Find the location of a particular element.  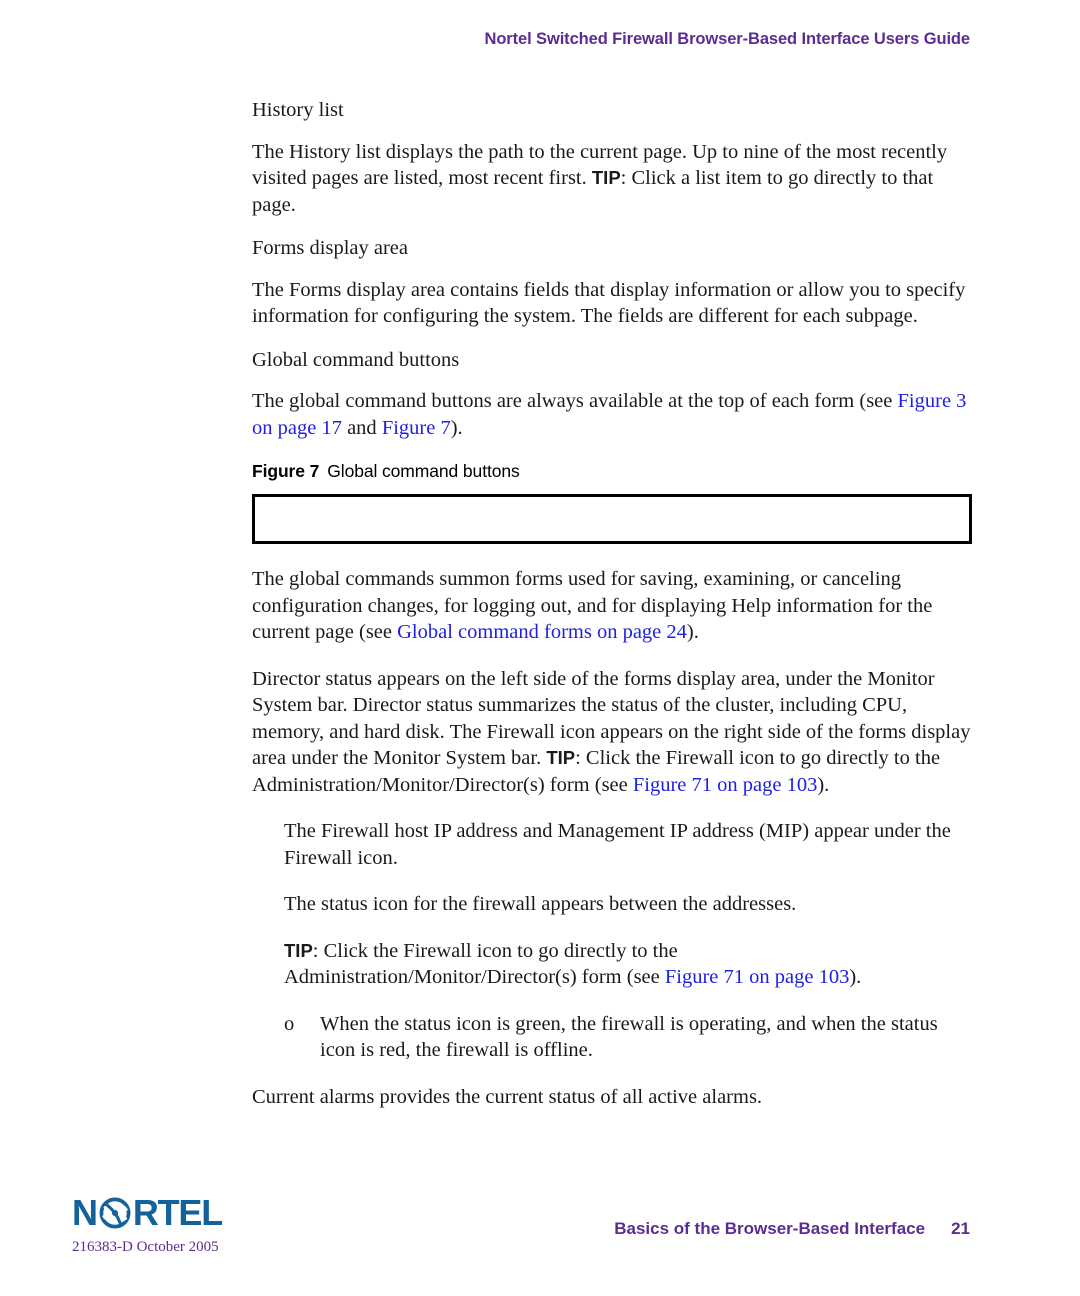

footer-section-info: Basics of the Browser-Based Interface 21 is located at coordinates (485, 1229).